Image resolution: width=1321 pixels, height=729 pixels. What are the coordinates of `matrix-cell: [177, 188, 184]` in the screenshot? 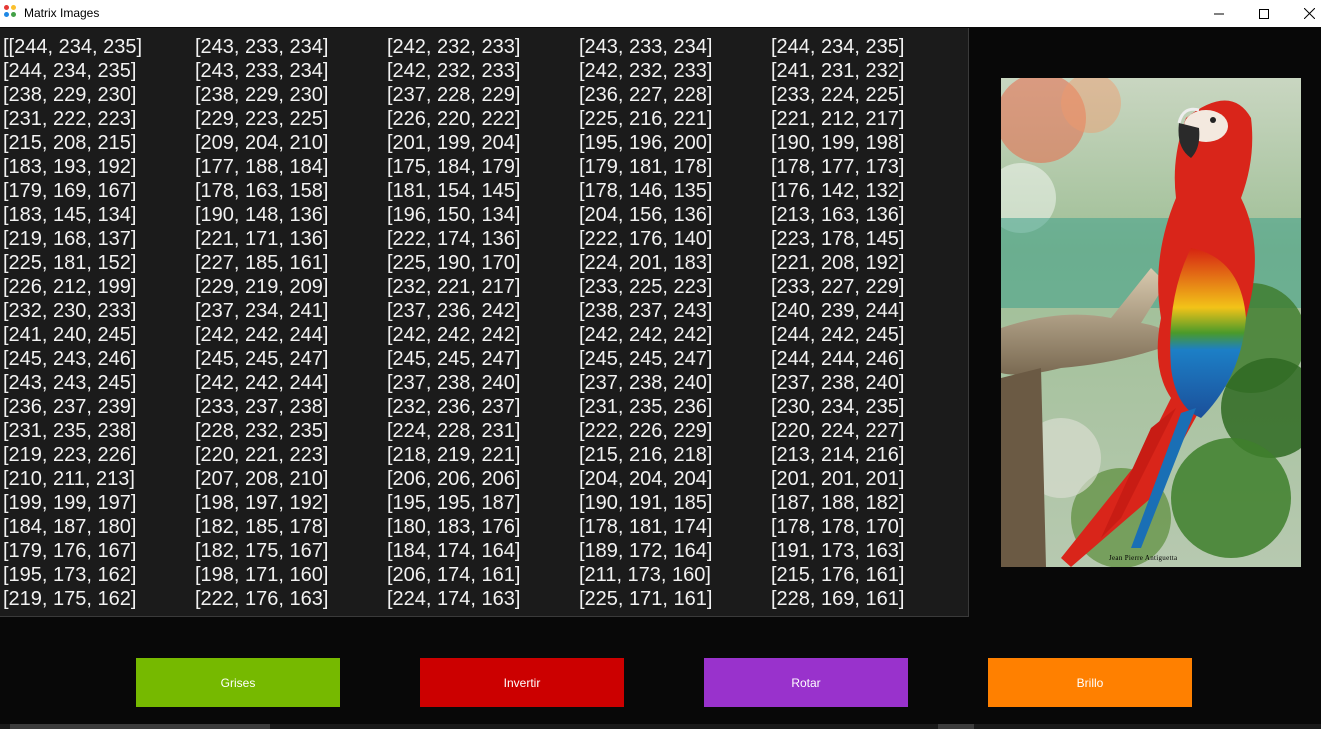 It's located at (262, 167).